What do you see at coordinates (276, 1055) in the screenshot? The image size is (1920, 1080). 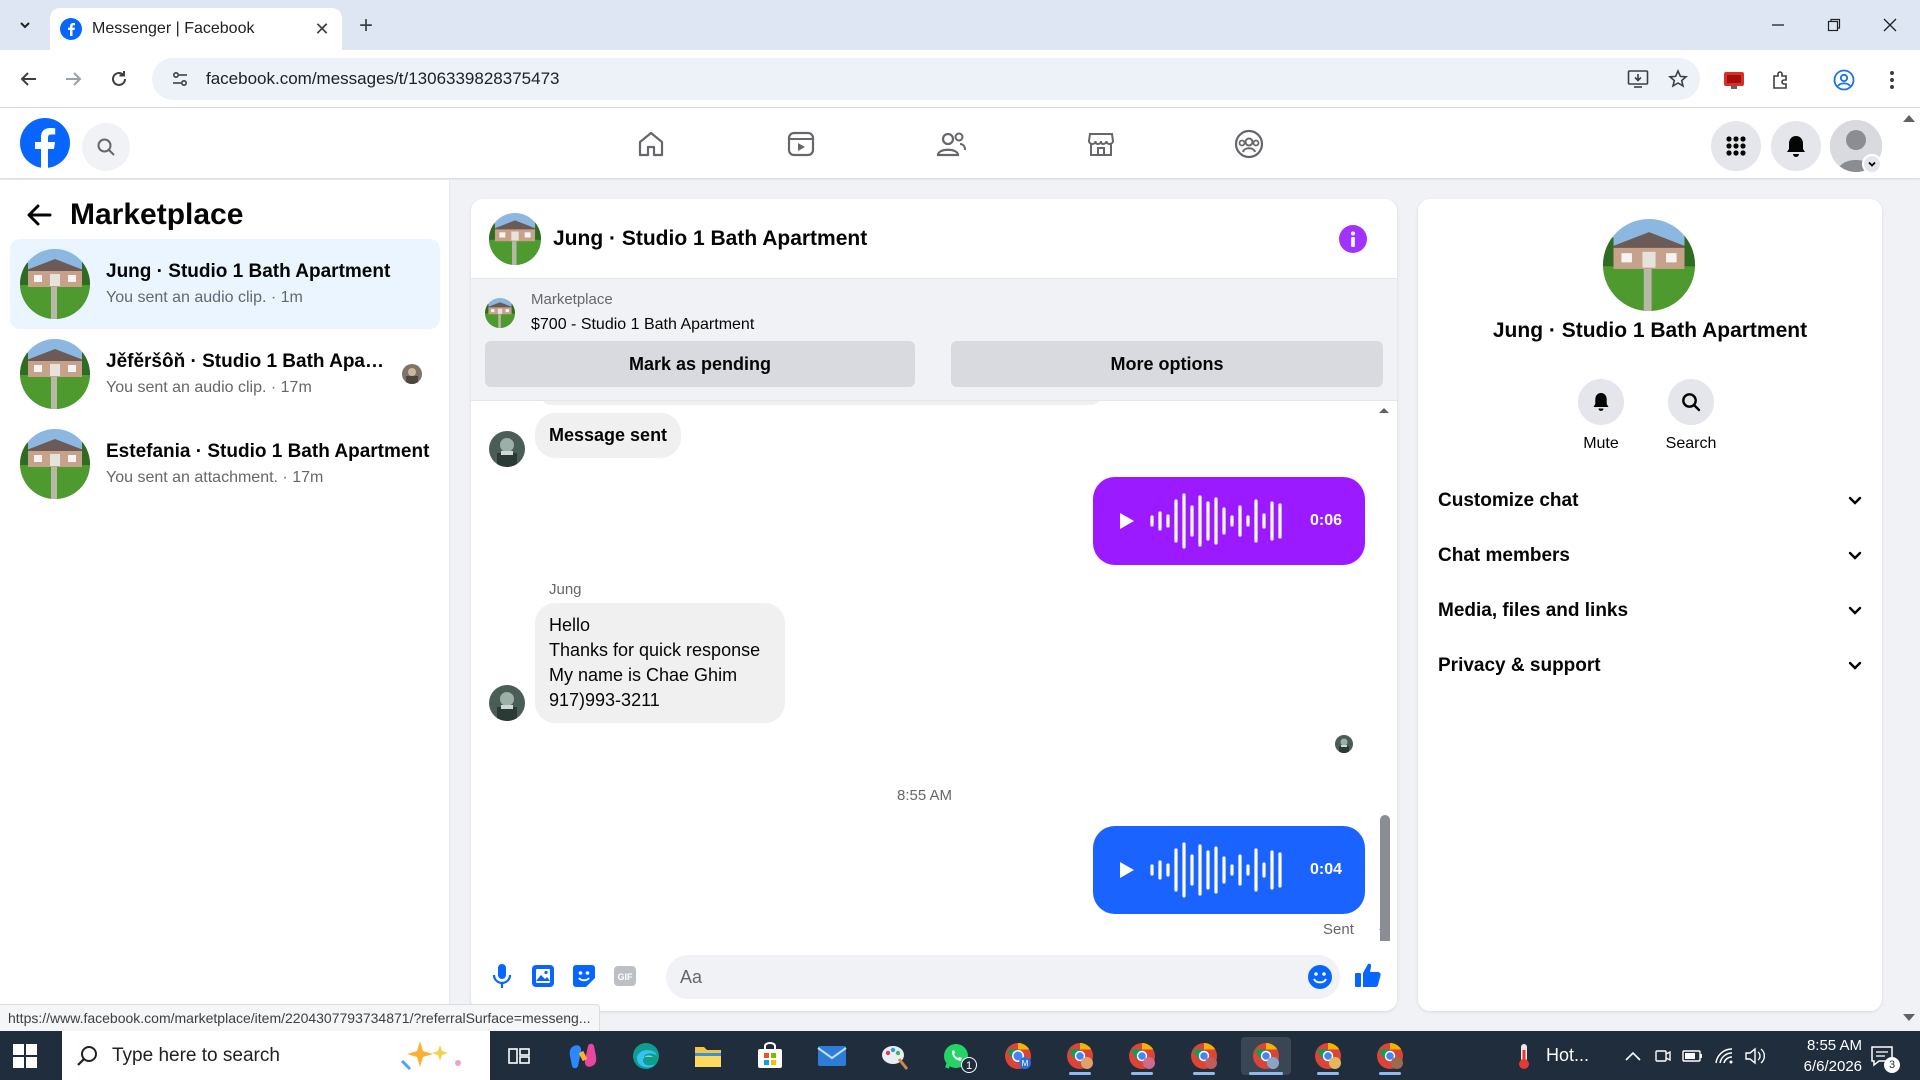 I see `taskbar-search-box: Type here to search` at bounding box center [276, 1055].